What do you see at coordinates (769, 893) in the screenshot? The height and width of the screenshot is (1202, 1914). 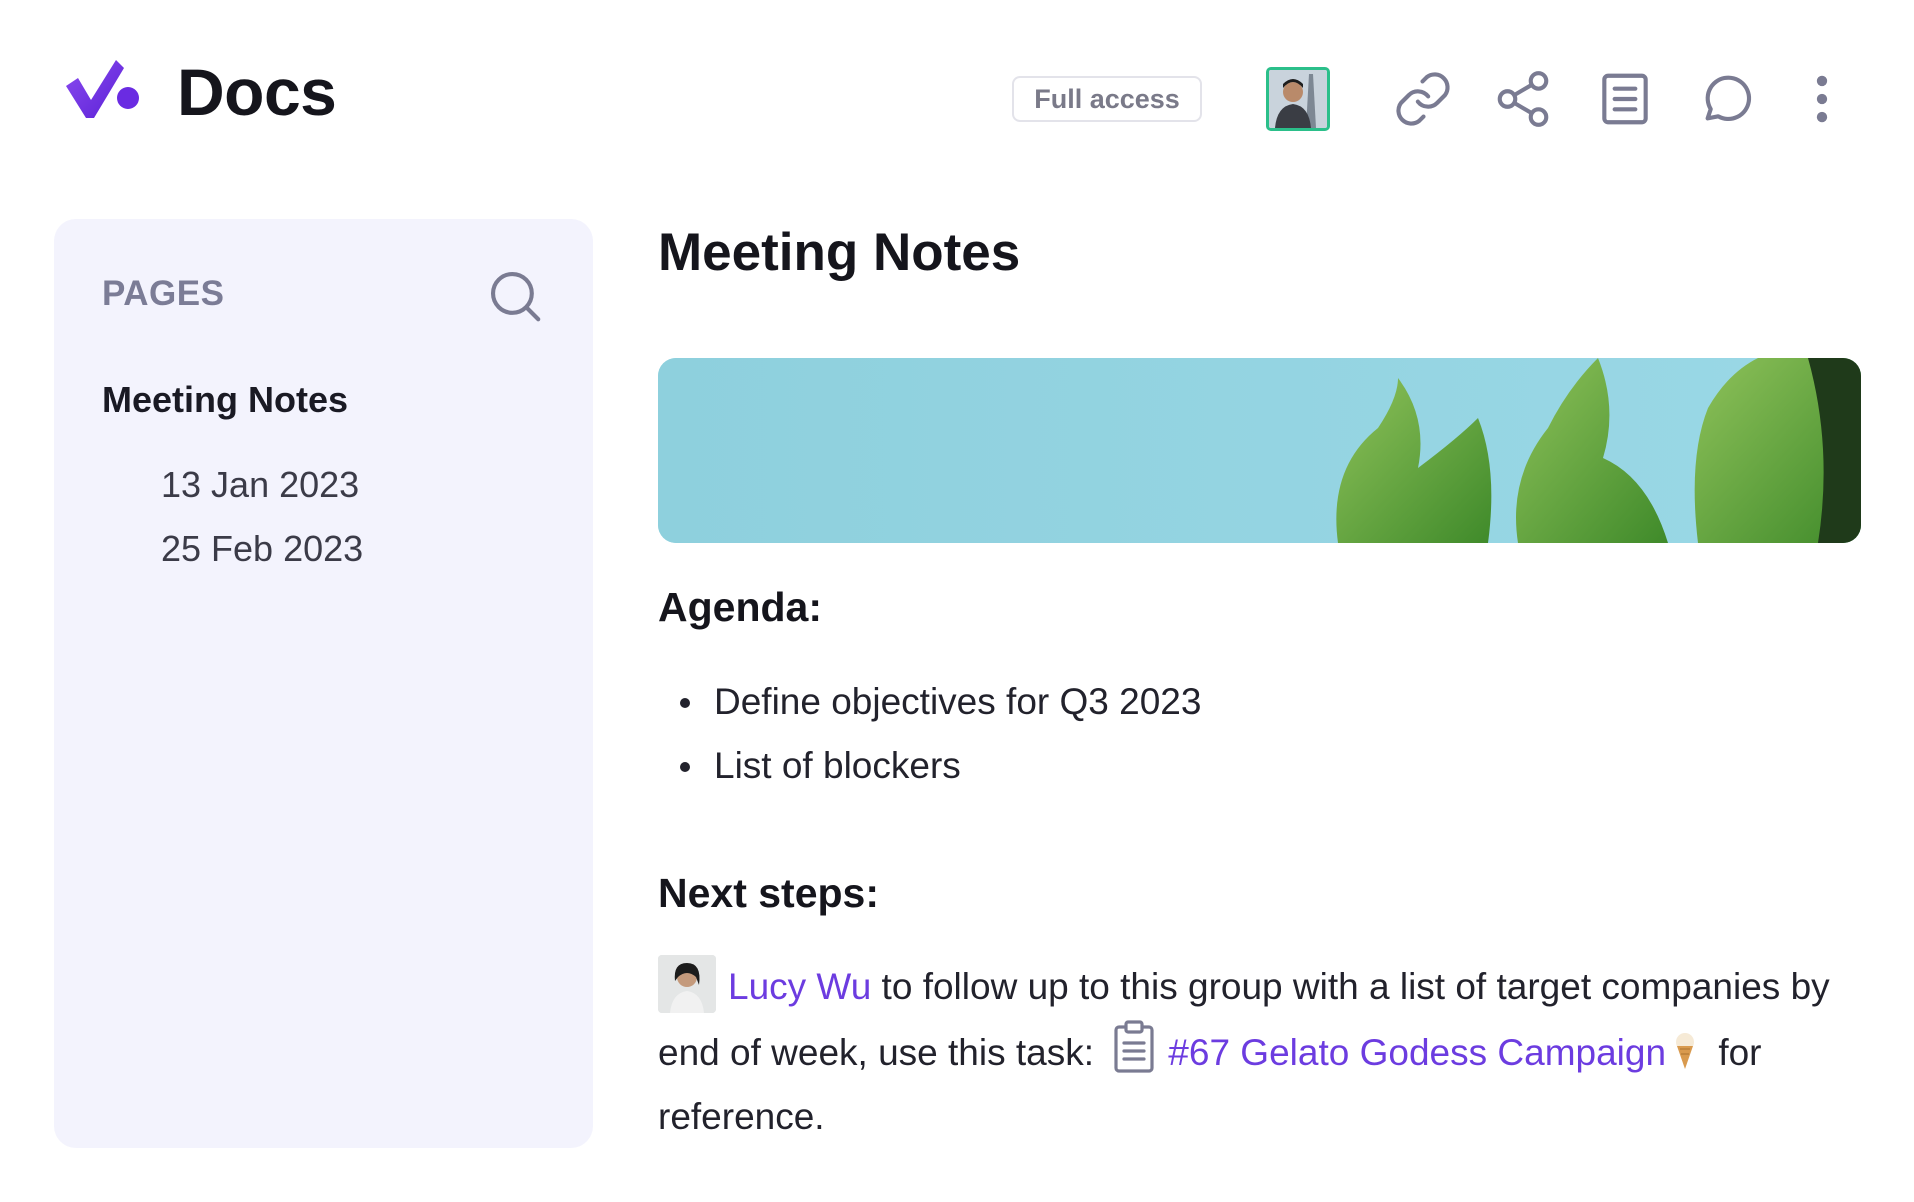 I see `next-steps-heading: Next steps:` at bounding box center [769, 893].